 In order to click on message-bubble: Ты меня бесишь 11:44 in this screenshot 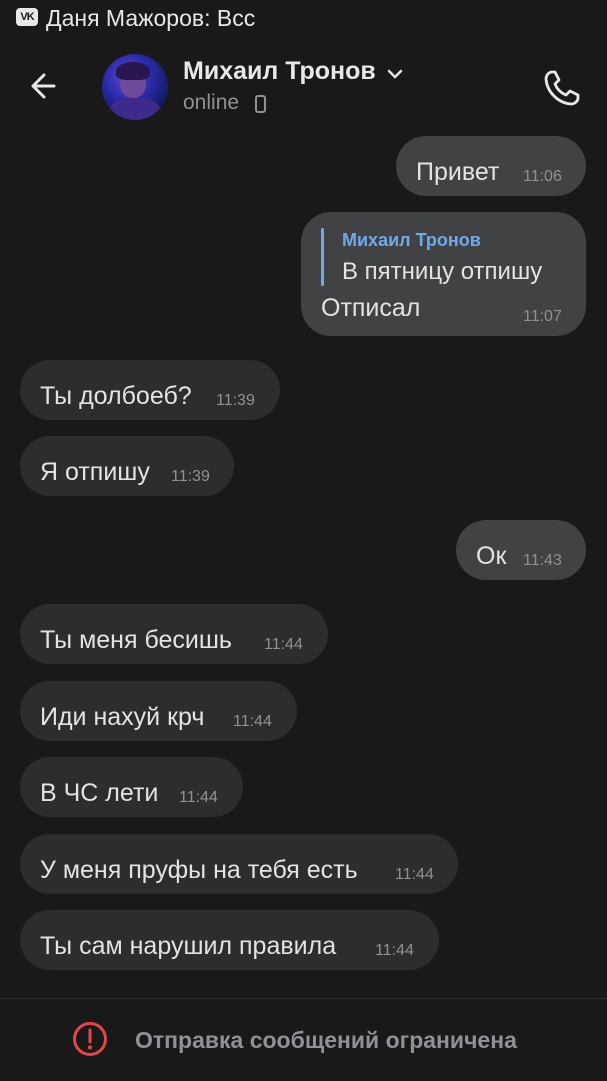, I will do `click(174, 634)`.